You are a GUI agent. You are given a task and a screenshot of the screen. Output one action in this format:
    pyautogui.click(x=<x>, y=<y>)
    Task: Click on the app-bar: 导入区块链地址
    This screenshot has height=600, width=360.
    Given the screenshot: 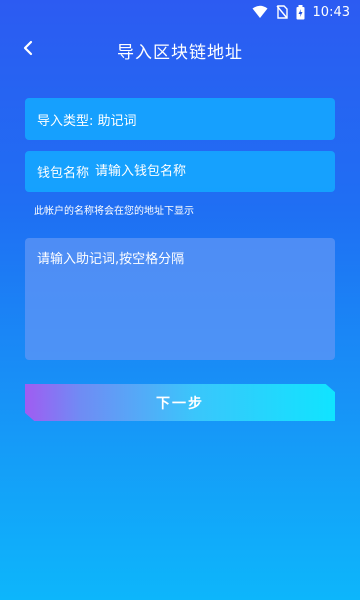 What is the action you would take?
    pyautogui.click(x=180, y=50)
    